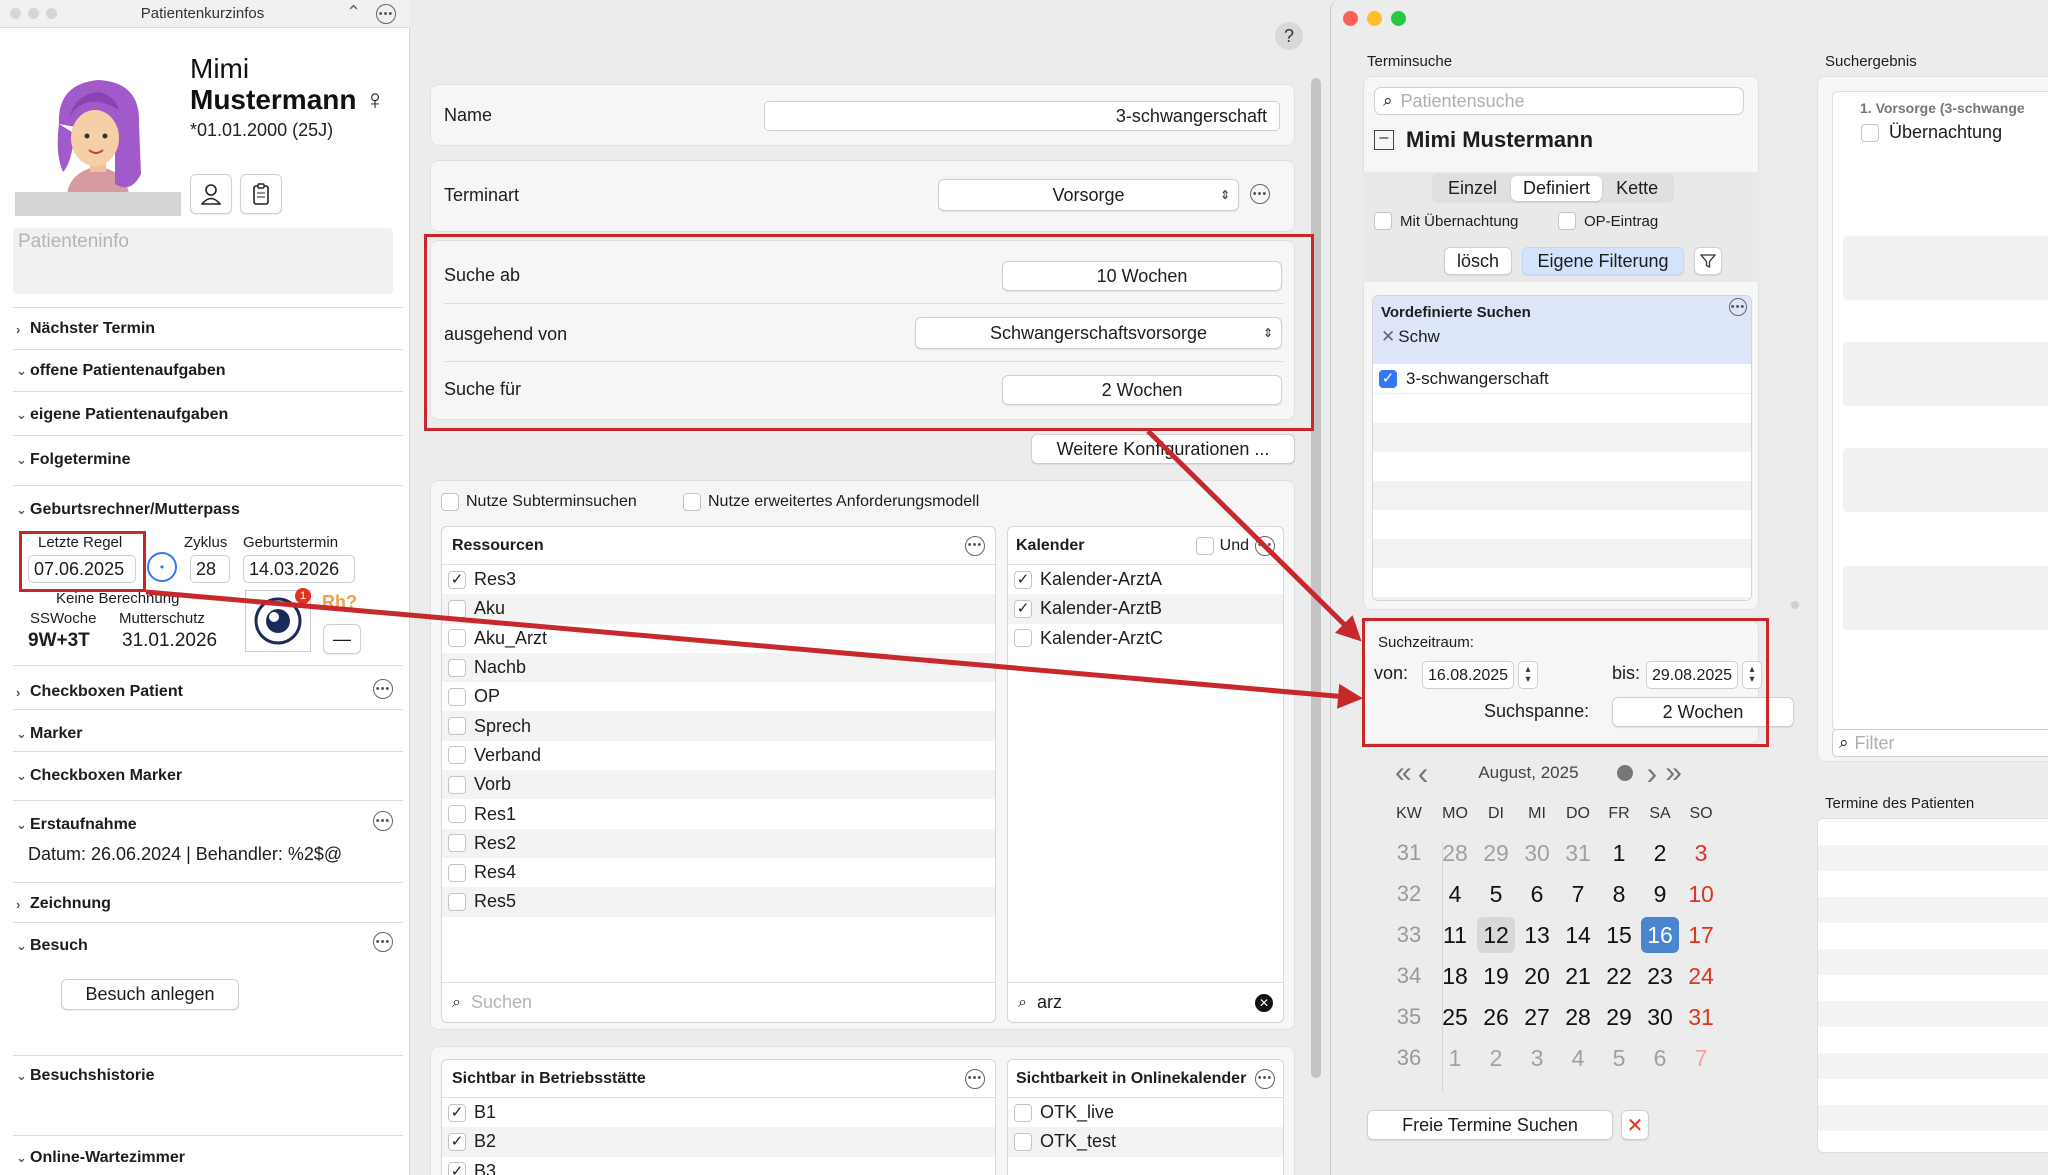 Image resolution: width=2048 pixels, height=1175 pixels. What do you see at coordinates (1384, 140) in the screenshot?
I see `minus-square-icon: –` at bounding box center [1384, 140].